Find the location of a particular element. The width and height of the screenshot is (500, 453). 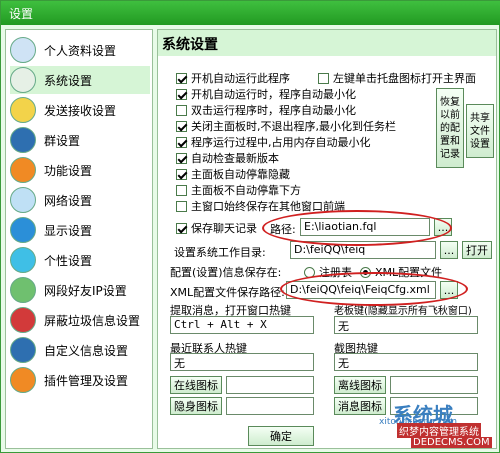

message-icon-button: 消息图标 is located at coordinates (360, 406).